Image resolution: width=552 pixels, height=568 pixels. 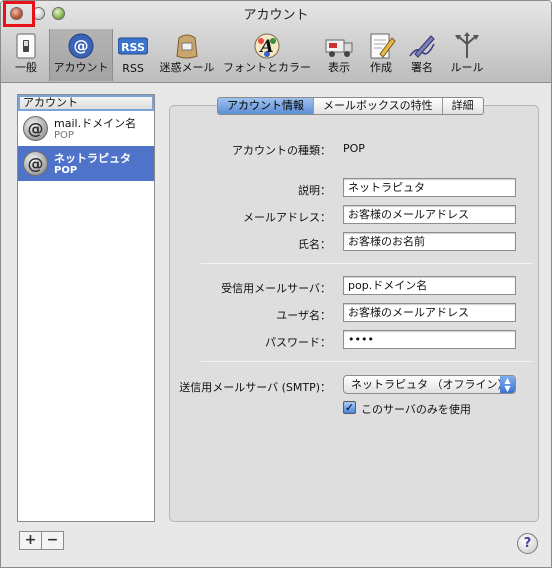 I want to click on account-list-item: @ mail.ドメイン名 POP, so click(x=86, y=128).